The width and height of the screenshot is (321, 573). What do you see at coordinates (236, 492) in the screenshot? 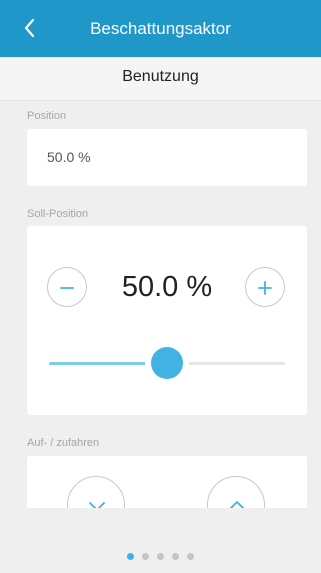
I see `move-up-button` at bounding box center [236, 492].